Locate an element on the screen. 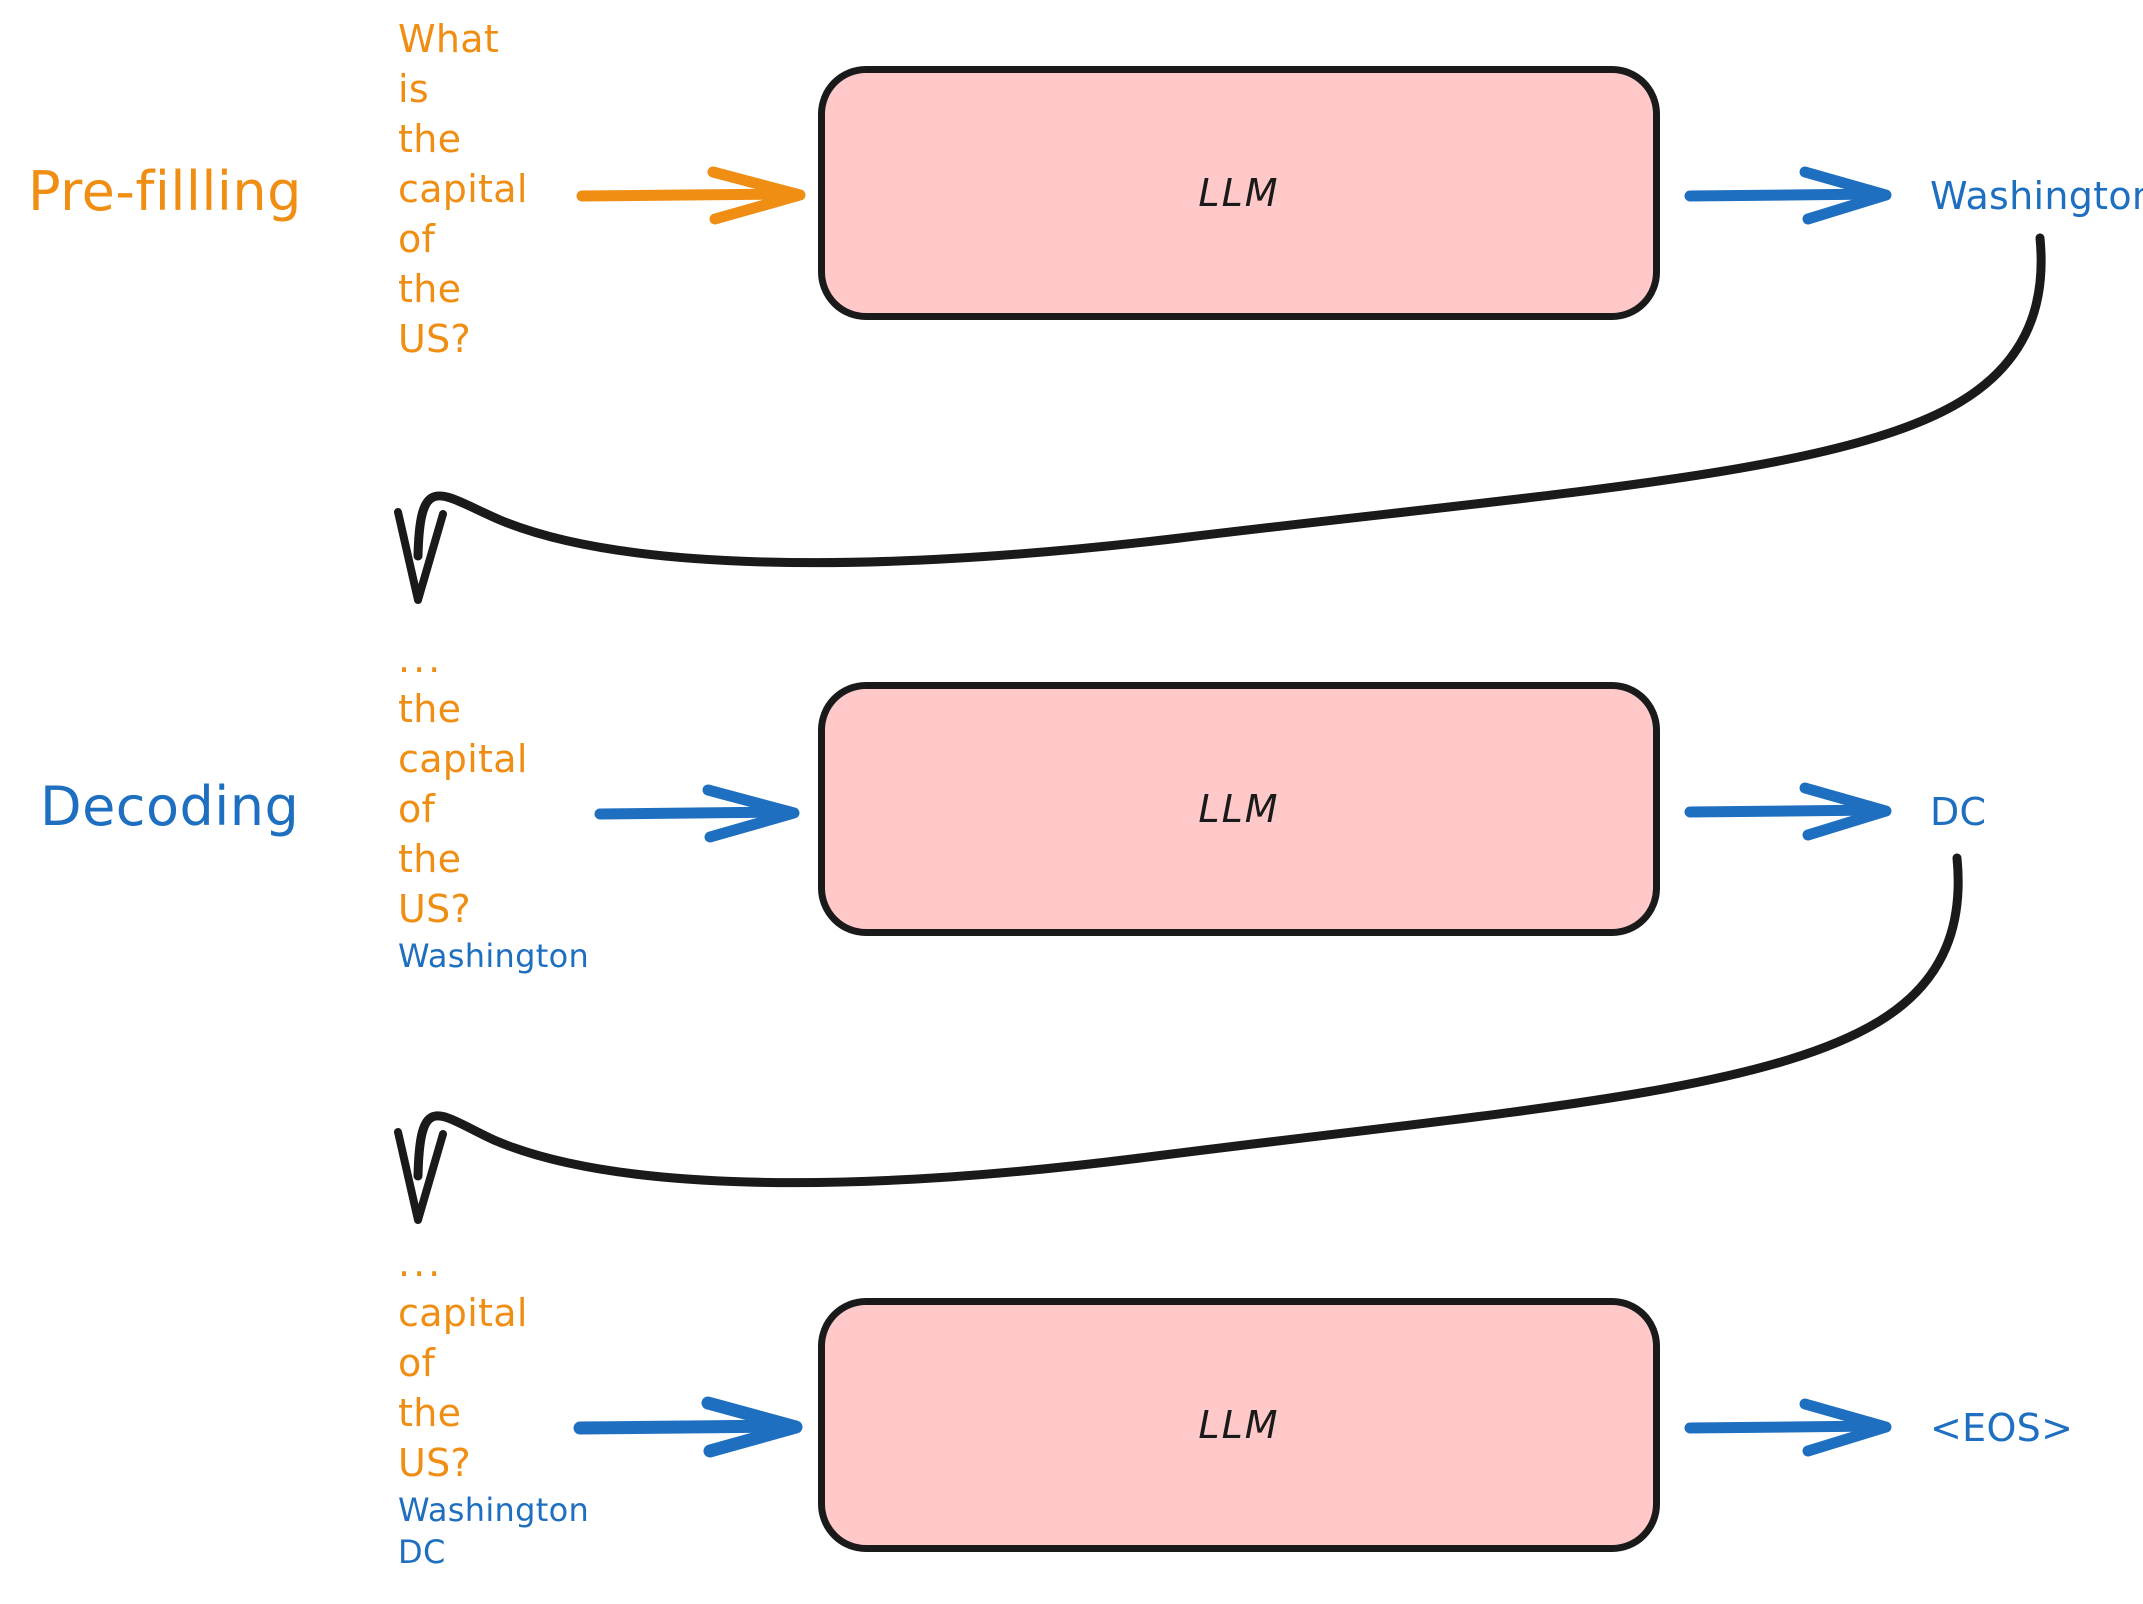 The image size is (2143, 1604). stage-3-output-arrow is located at coordinates (1788, 1427).